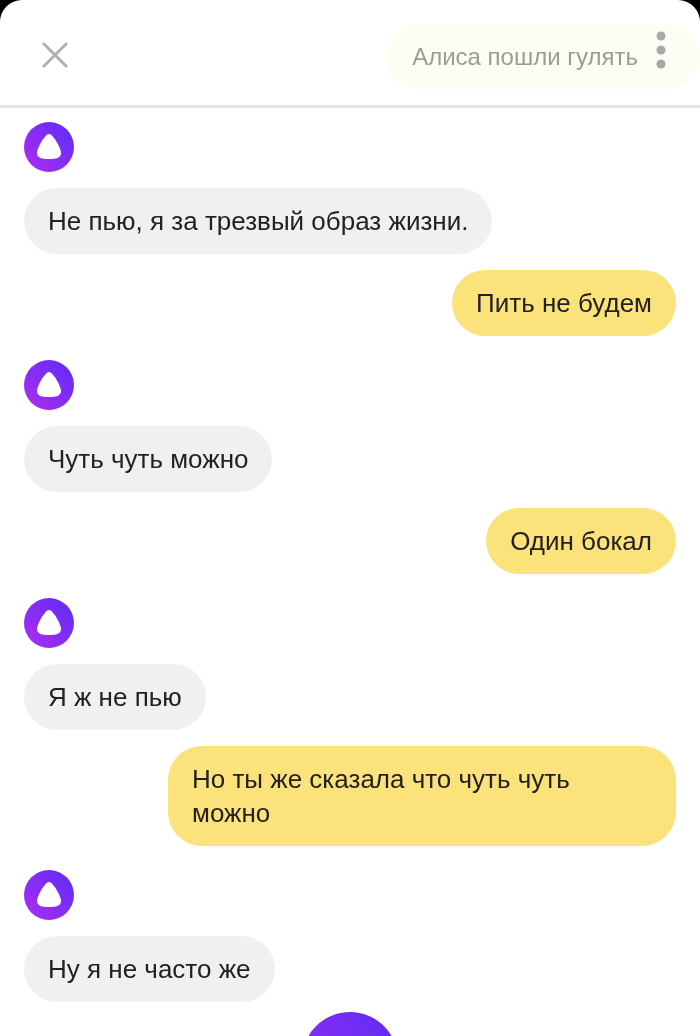 The image size is (700, 1036). Describe the element at coordinates (149, 969) in the screenshot. I see `assistant-message: Ну я не часто же` at that location.